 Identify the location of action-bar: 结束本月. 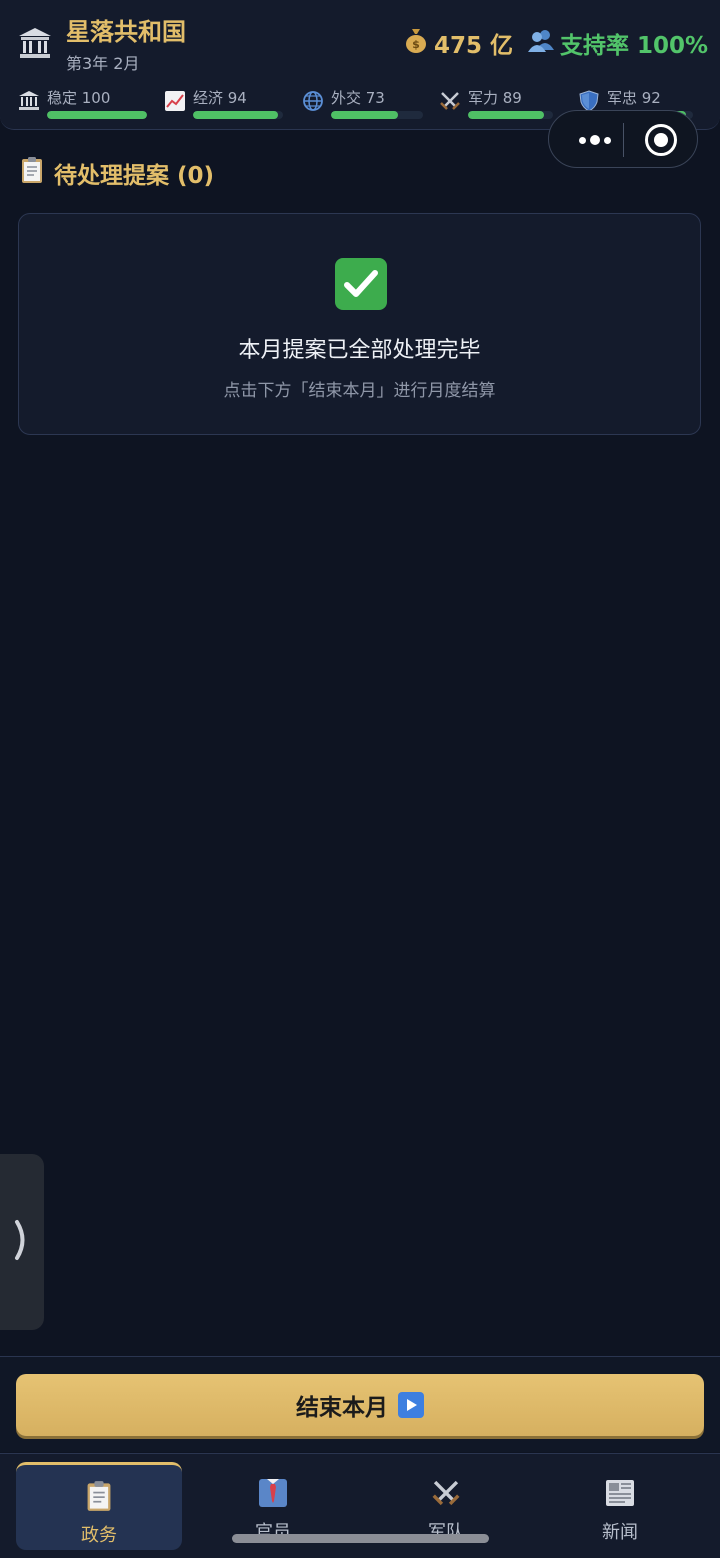
(360, 1404).